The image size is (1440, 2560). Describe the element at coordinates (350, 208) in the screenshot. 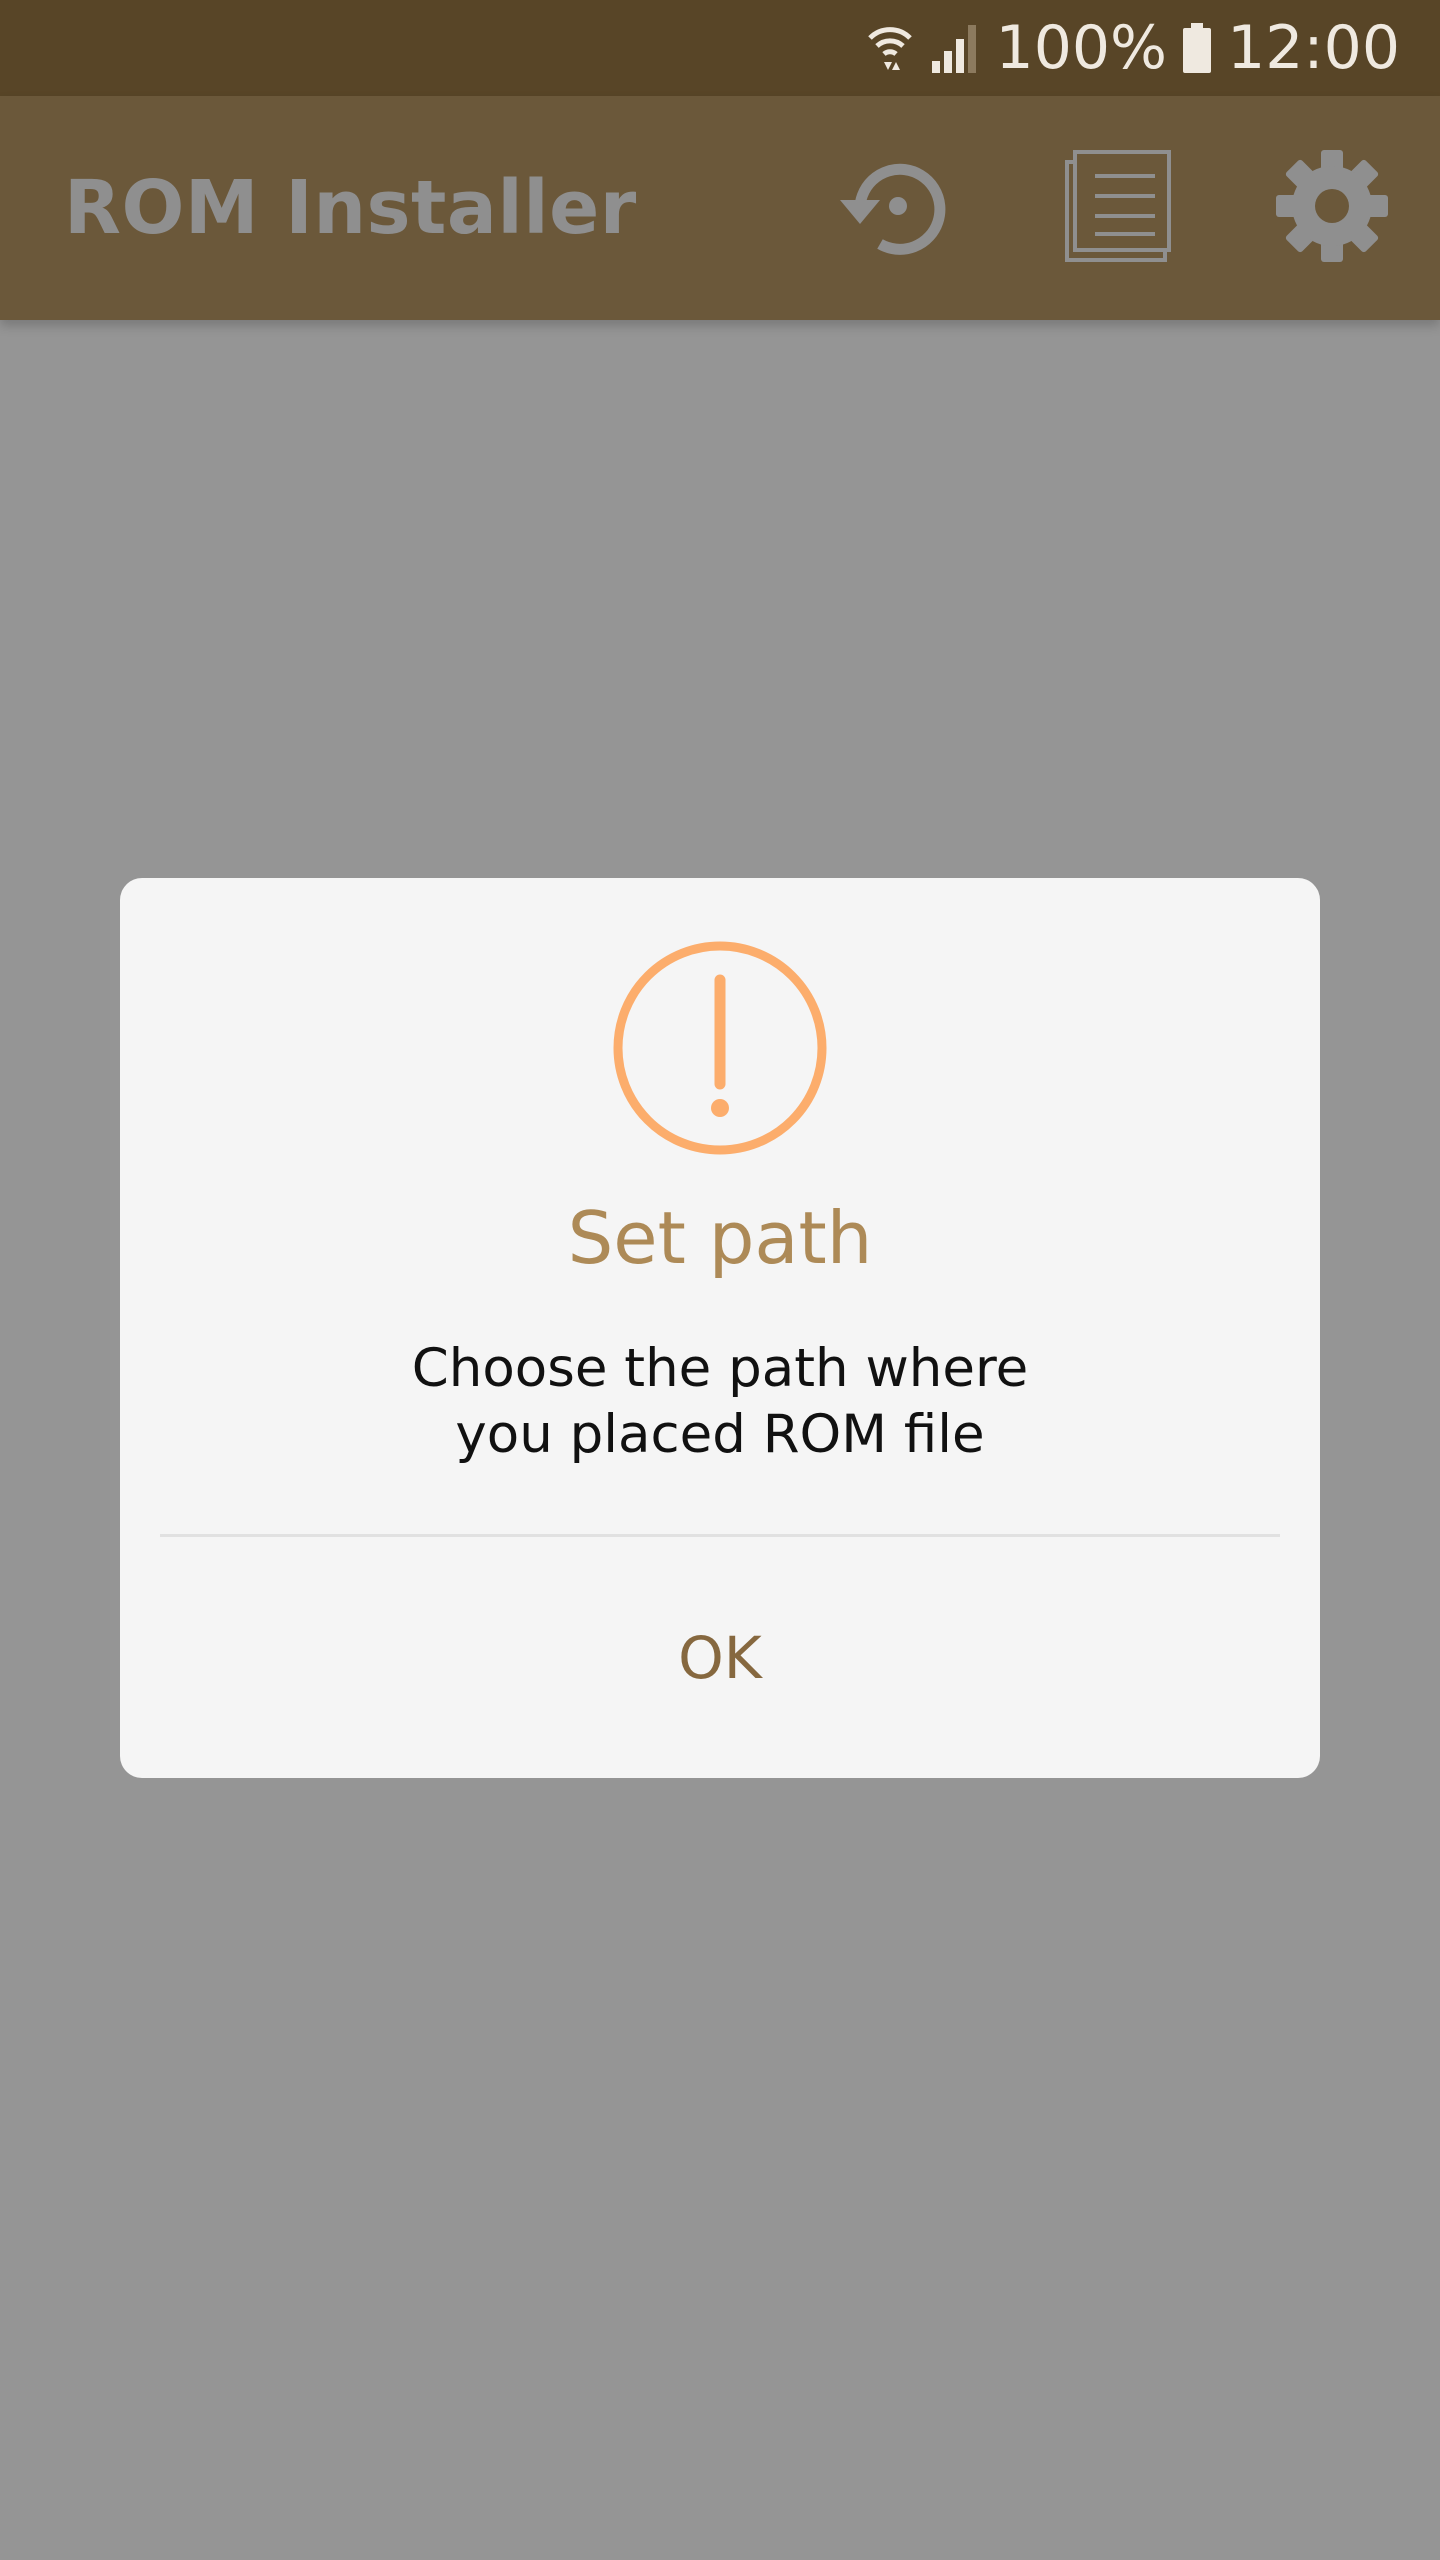

I see `app-title: ROM Installer` at that location.